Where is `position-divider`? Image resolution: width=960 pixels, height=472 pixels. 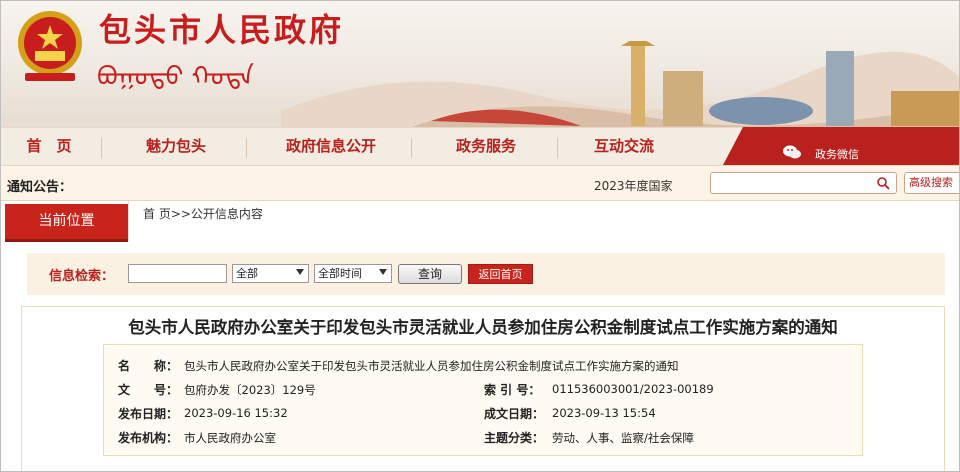 position-divider is located at coordinates (128, 221).